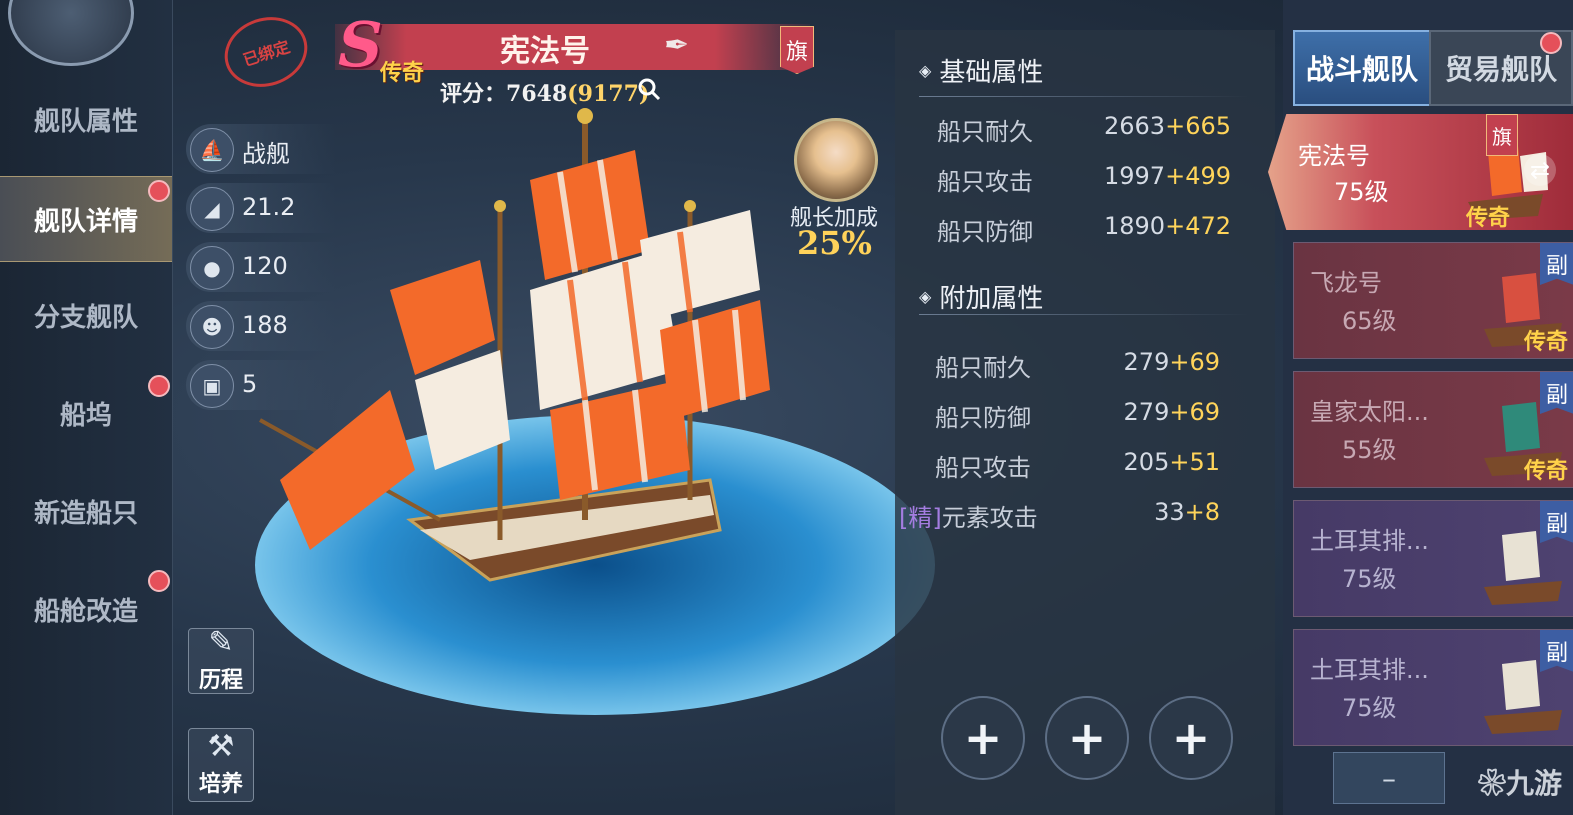 Image resolution: width=1573 pixels, height=815 pixels. I want to click on minus-button: –, so click(1389, 778).